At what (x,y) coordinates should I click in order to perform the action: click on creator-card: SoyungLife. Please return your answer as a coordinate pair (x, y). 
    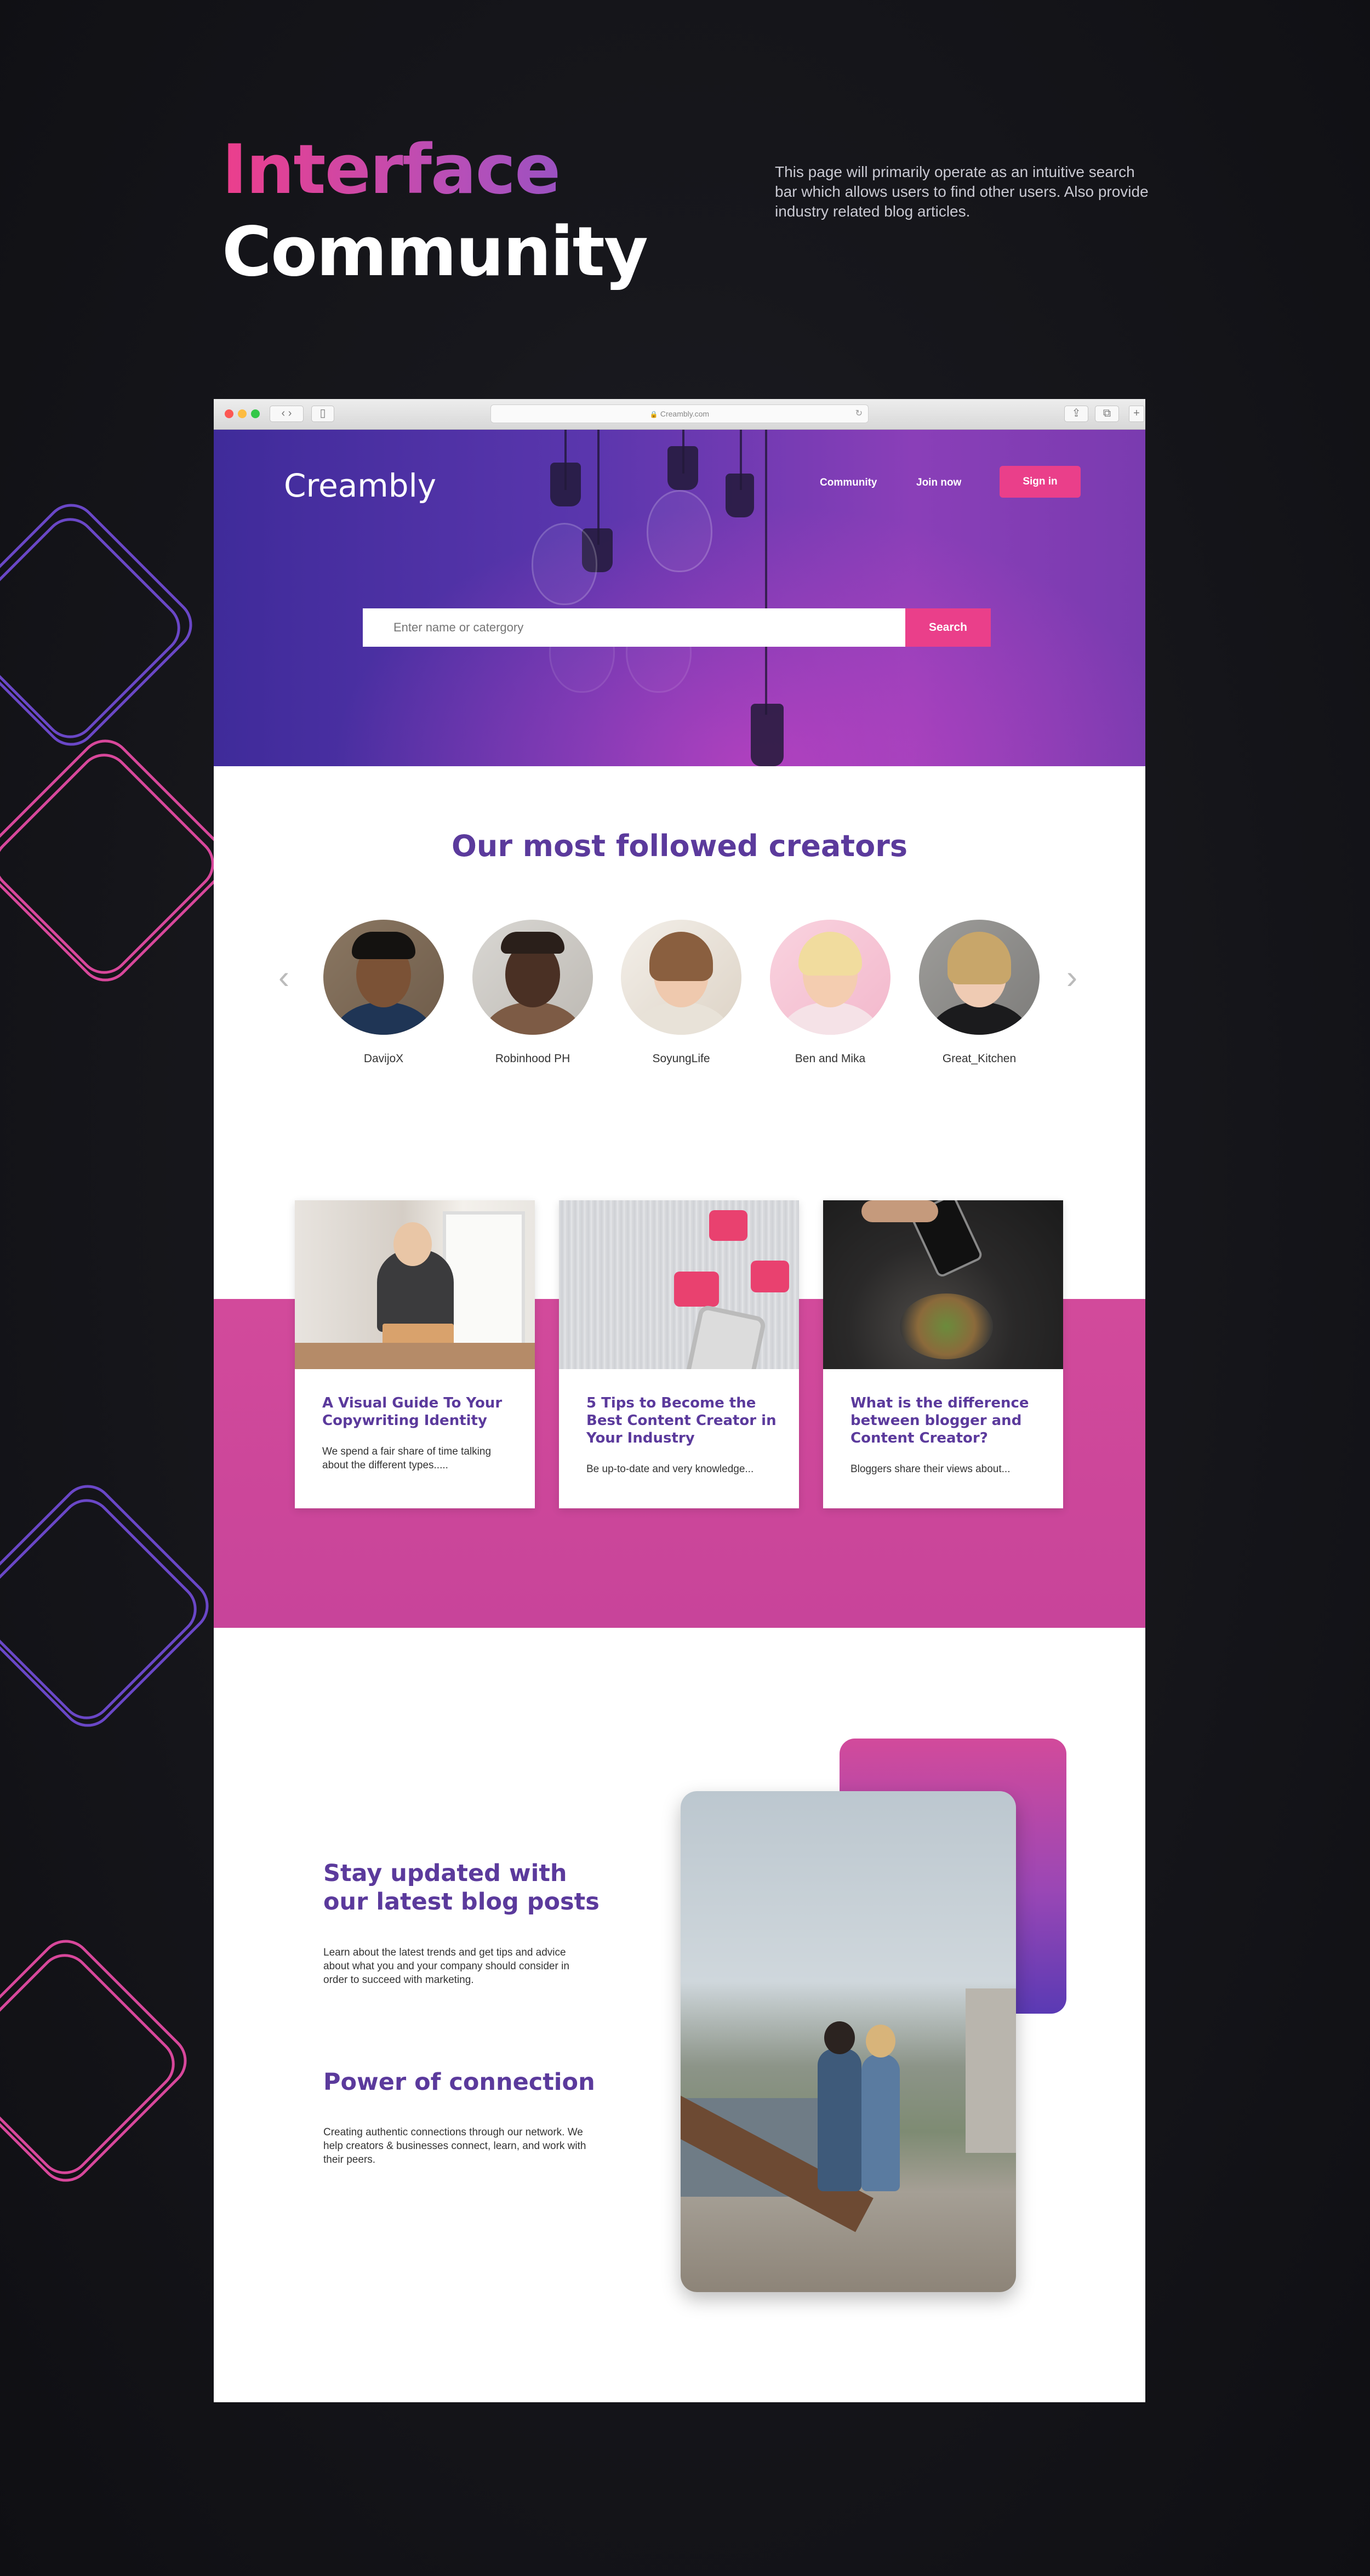
    Looking at the image, I should click on (681, 992).